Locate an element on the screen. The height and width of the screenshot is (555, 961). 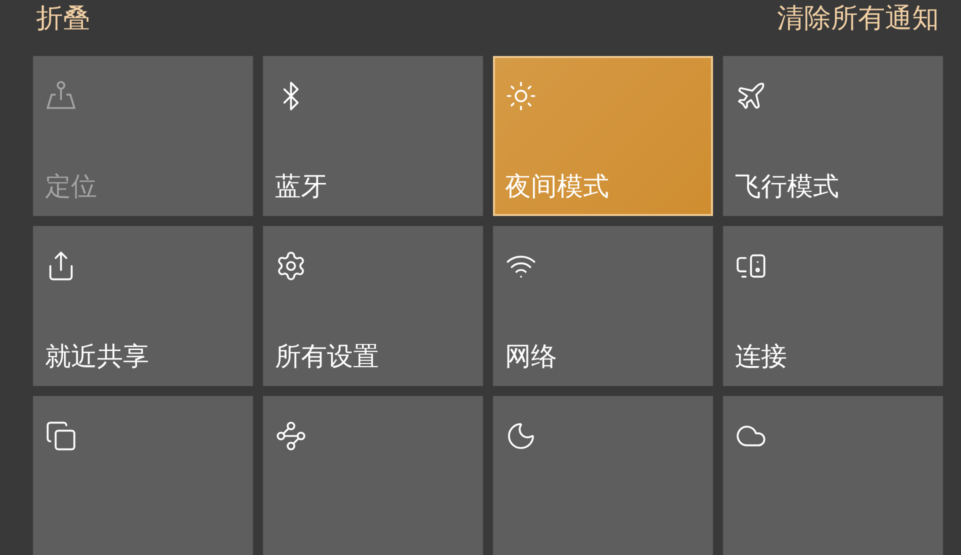
quick-action-tile: 网络 is located at coordinates (603, 306).